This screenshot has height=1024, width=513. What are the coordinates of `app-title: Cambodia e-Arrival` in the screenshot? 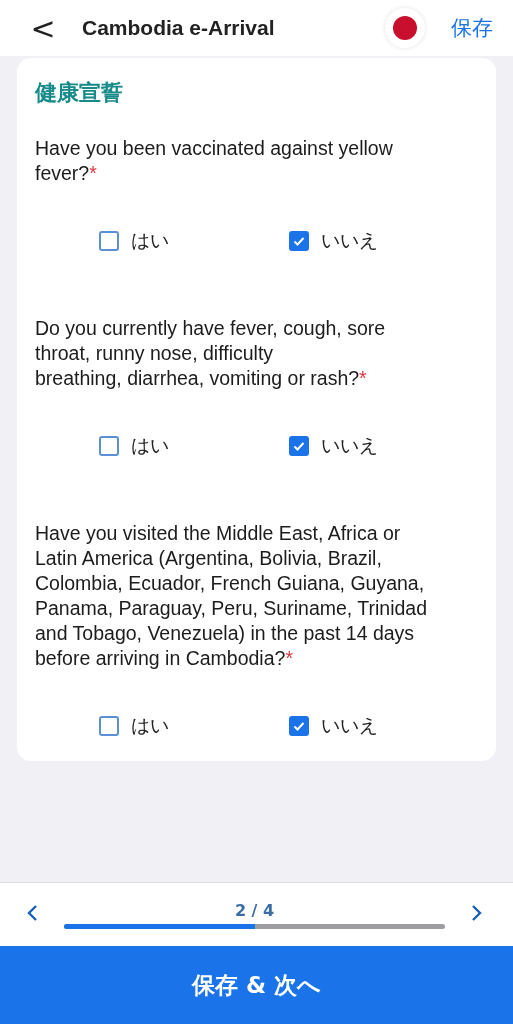 It's located at (179, 28).